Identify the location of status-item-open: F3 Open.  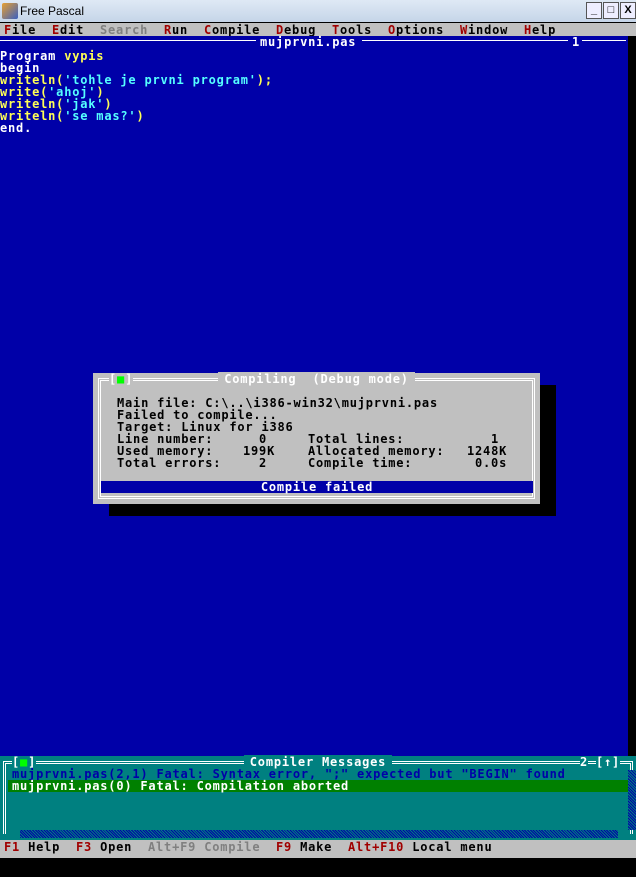
(104, 847).